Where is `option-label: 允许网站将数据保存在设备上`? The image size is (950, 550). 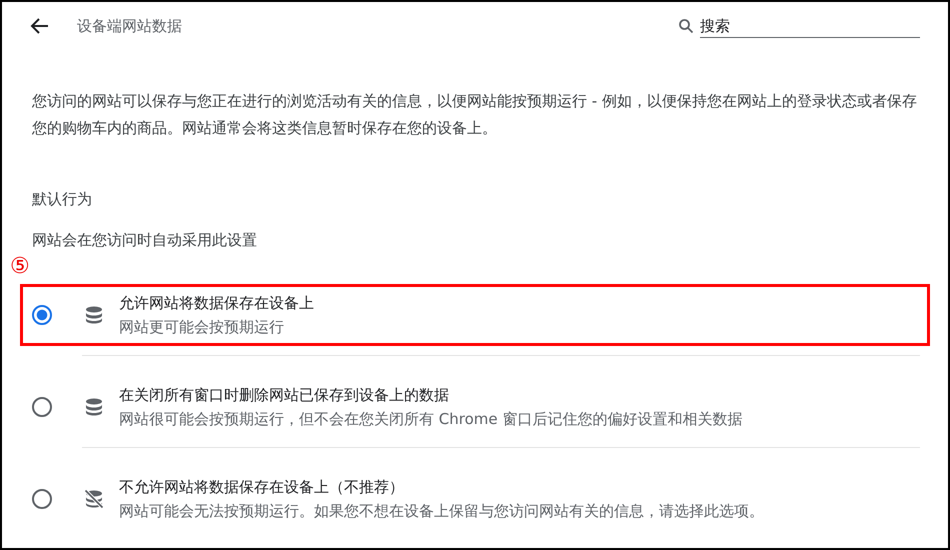 option-label: 允许网站将数据保存在设备上 is located at coordinates (216, 303).